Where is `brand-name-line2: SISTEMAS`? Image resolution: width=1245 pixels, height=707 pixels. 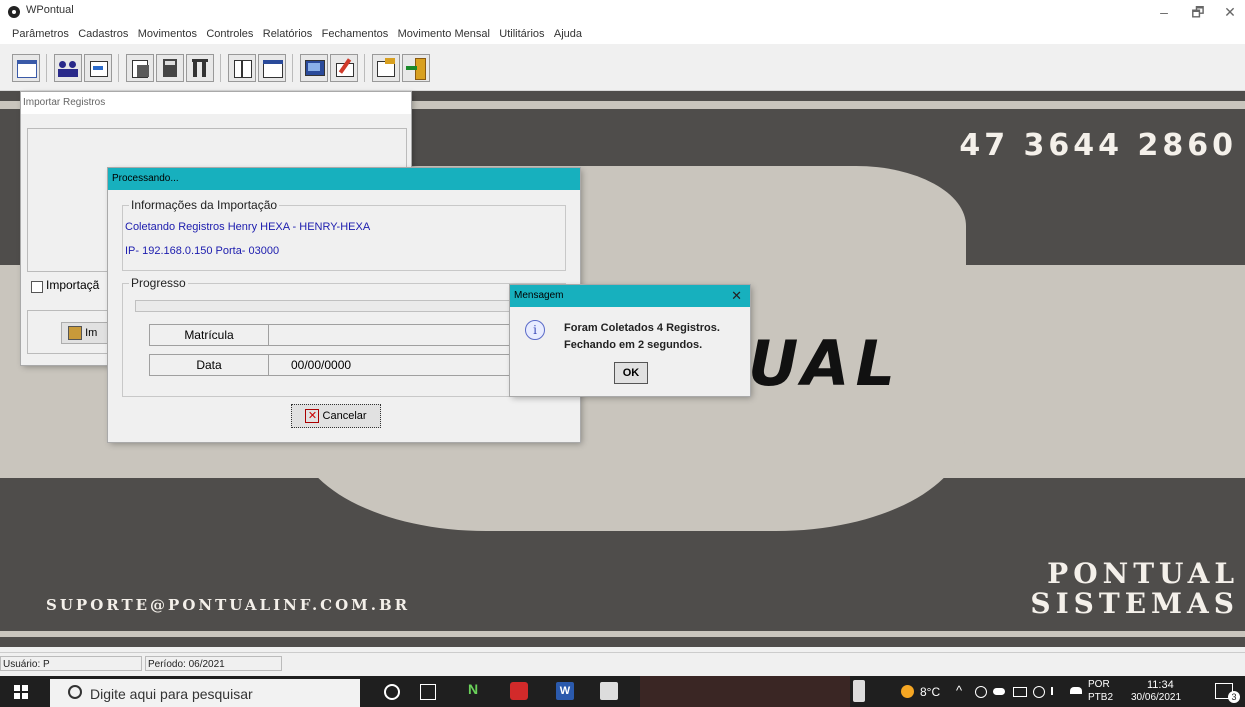 brand-name-line2: SISTEMAS is located at coordinates (1134, 603).